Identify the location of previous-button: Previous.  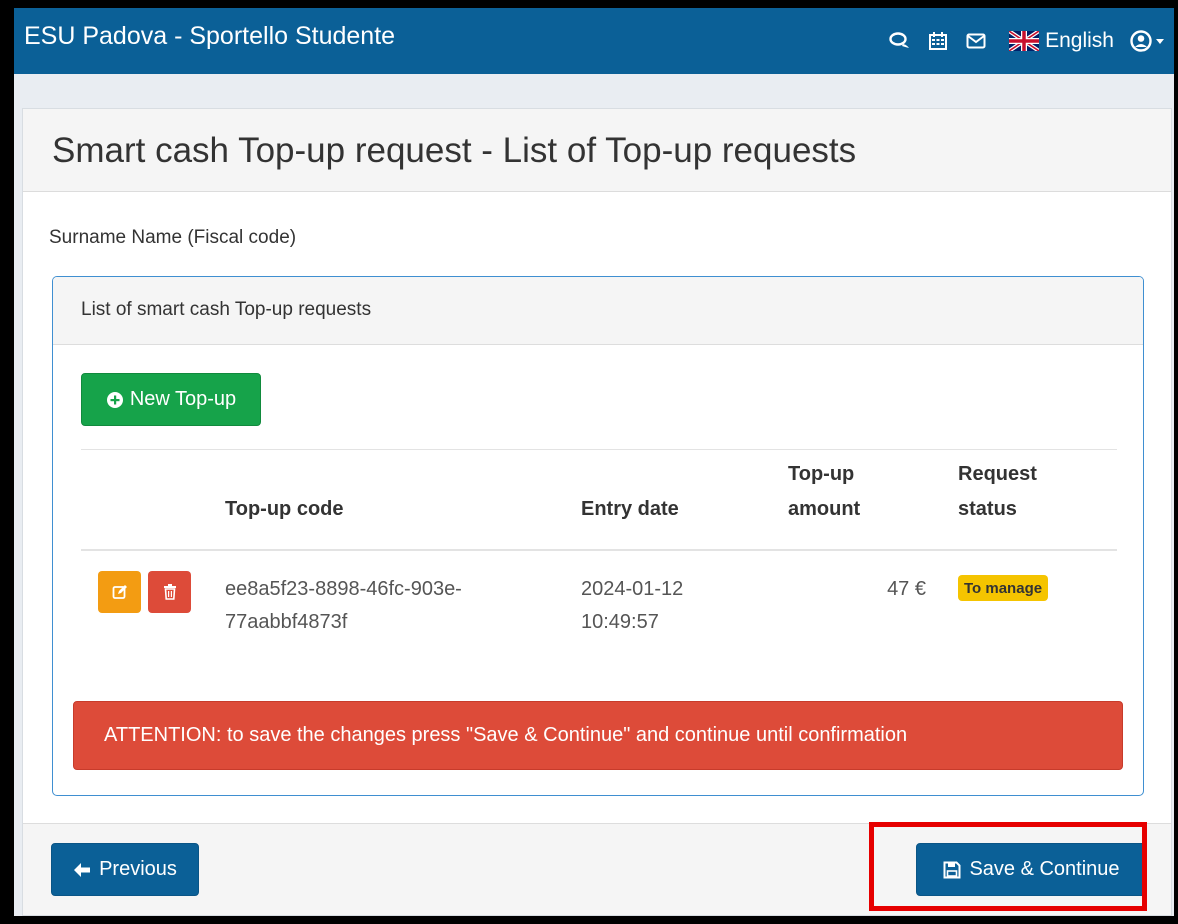
(125, 869).